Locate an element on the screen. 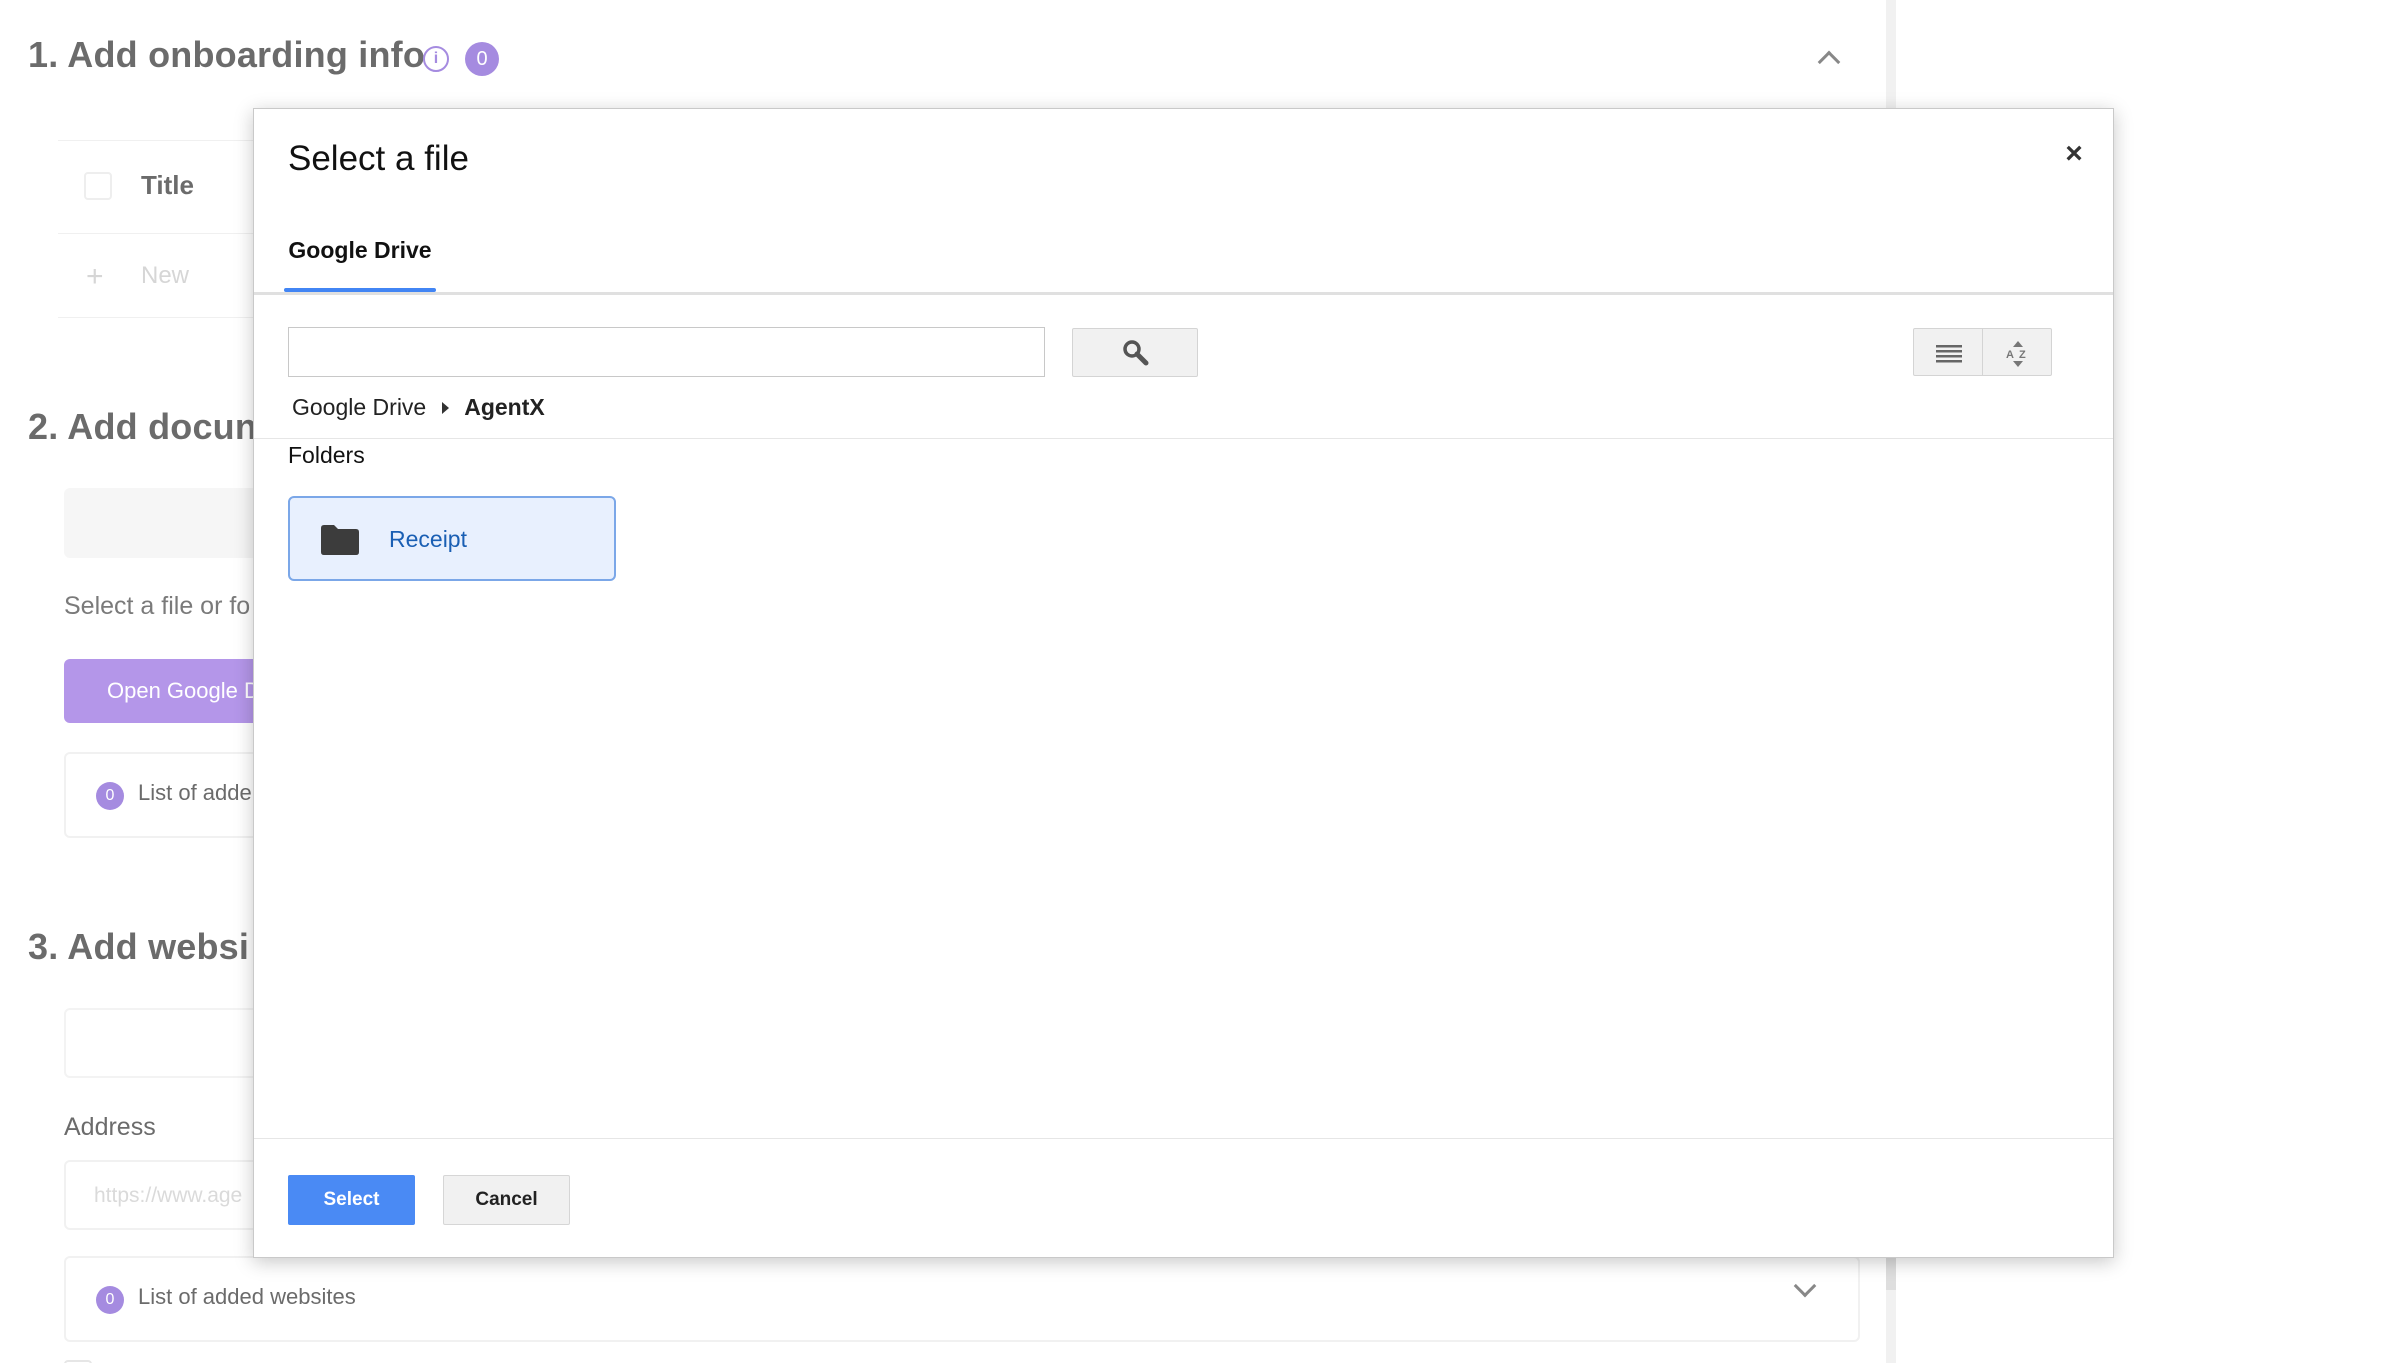 Image resolution: width=2400 pixels, height=1363 pixels. sort-az-icon: A Z is located at coordinates (2016, 354).